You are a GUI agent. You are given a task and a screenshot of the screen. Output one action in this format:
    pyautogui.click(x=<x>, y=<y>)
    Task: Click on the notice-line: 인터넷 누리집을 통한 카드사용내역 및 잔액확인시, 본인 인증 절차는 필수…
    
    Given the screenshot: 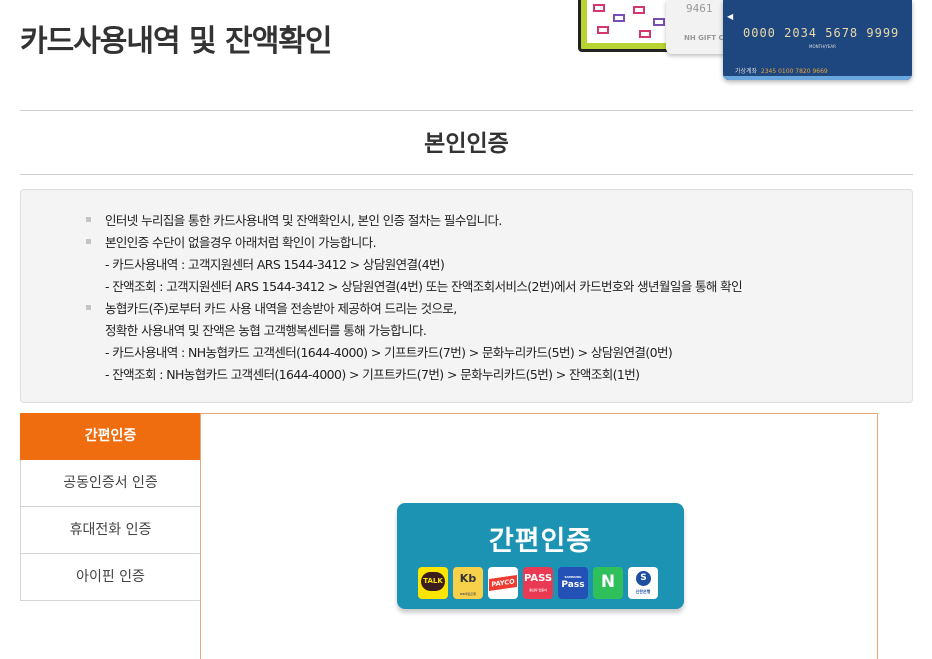 What is the action you would take?
    pyautogui.click(x=303, y=220)
    